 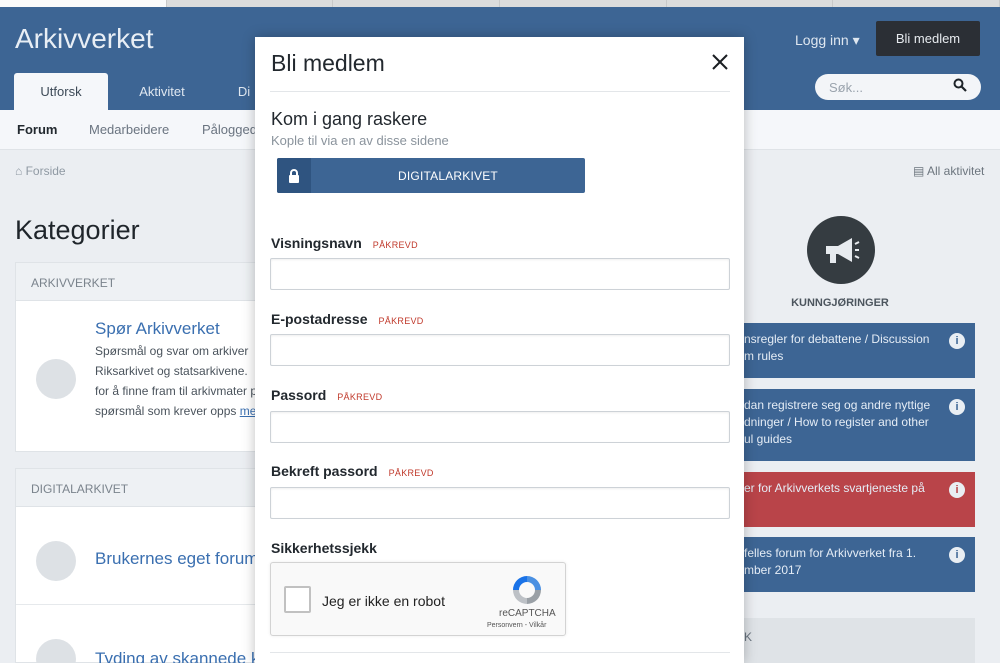 What do you see at coordinates (19, 171) in the screenshot?
I see `home-icon: ⌂` at bounding box center [19, 171].